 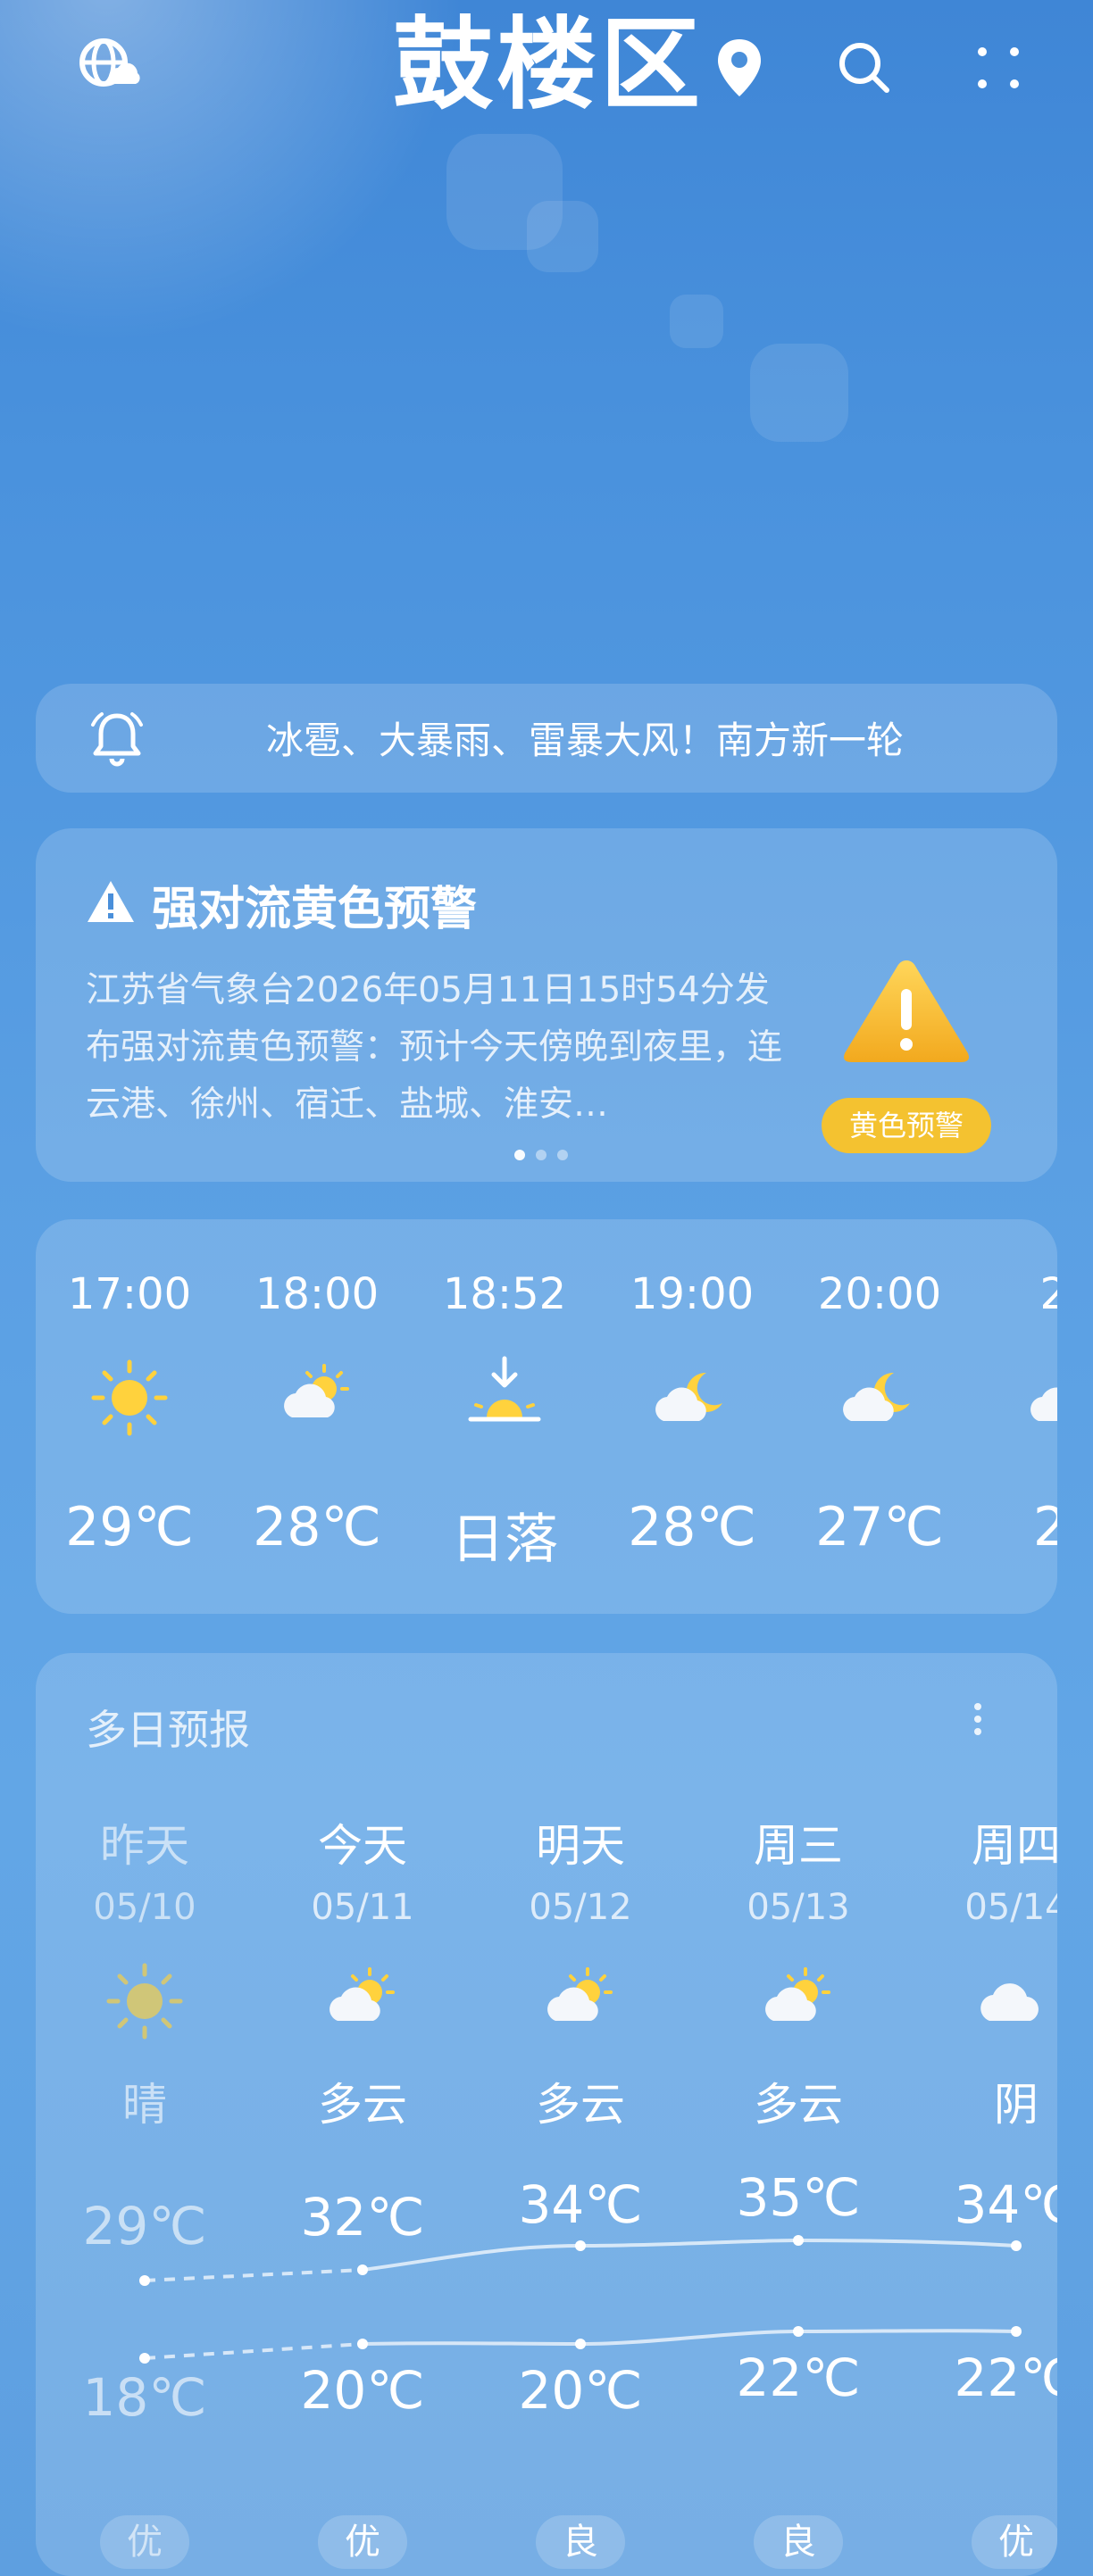 What do you see at coordinates (504, 1294) in the screenshot?
I see `hourly-time: 18:52` at bounding box center [504, 1294].